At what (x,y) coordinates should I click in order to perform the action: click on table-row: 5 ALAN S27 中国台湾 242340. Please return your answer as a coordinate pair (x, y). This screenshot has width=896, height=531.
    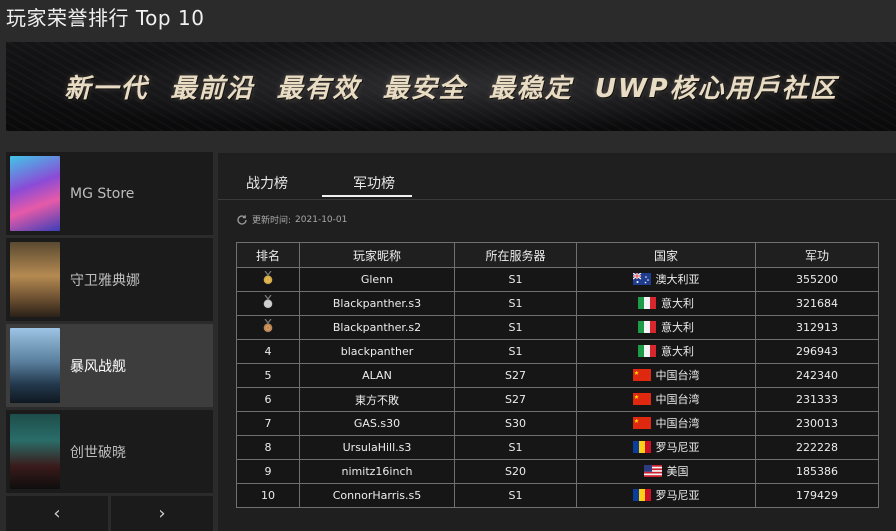
    Looking at the image, I should click on (557, 375).